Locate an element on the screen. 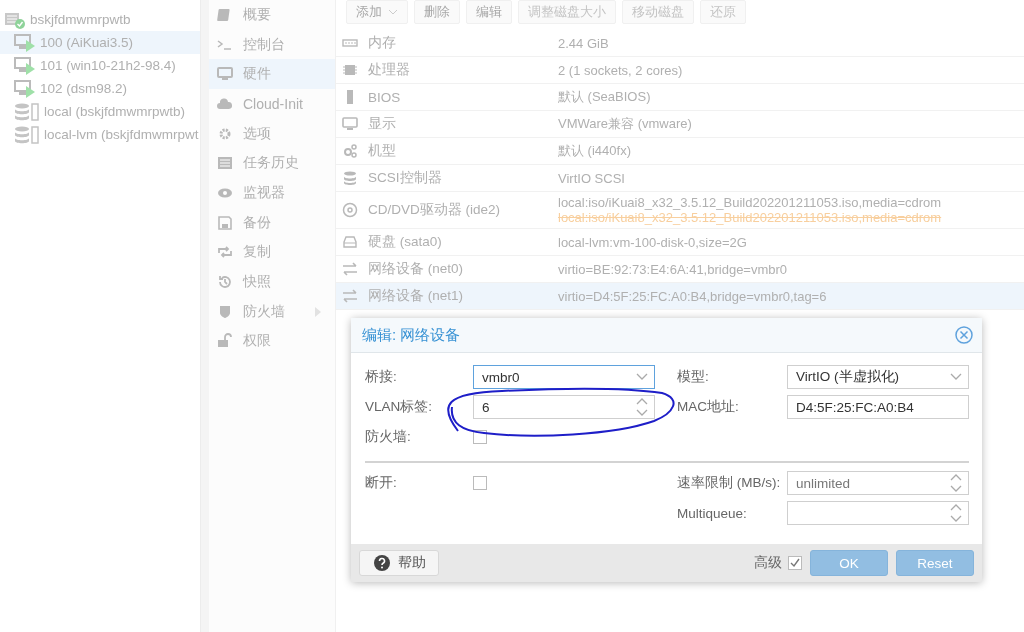  device-name: CD/DVD驱动器 (ide2) is located at coordinates (435, 210).